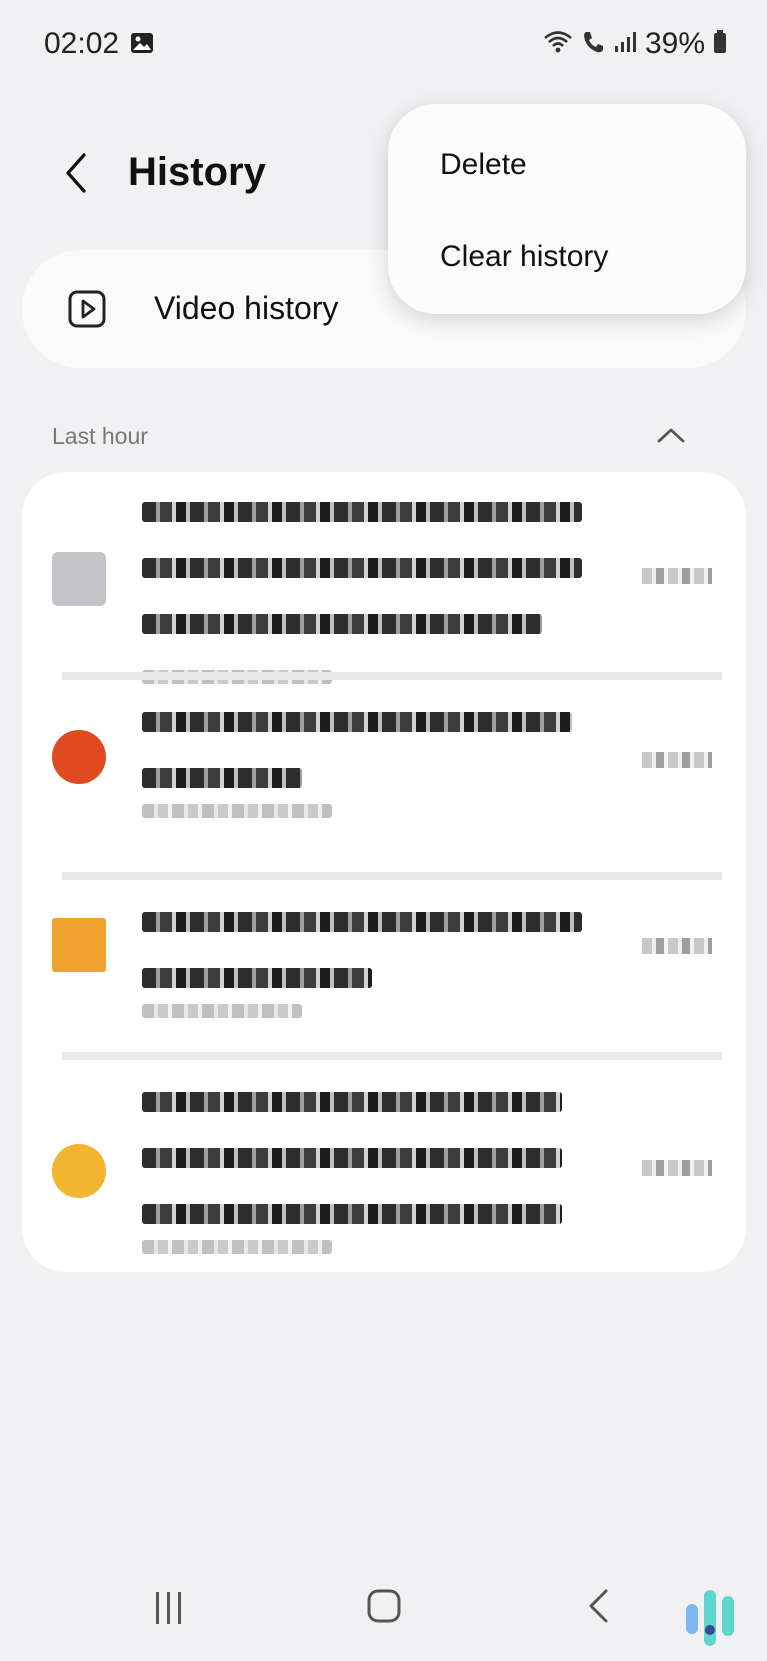 The height and width of the screenshot is (1661, 767). What do you see at coordinates (524, 257) in the screenshot?
I see `menu-item-clear-history: Clear history` at bounding box center [524, 257].